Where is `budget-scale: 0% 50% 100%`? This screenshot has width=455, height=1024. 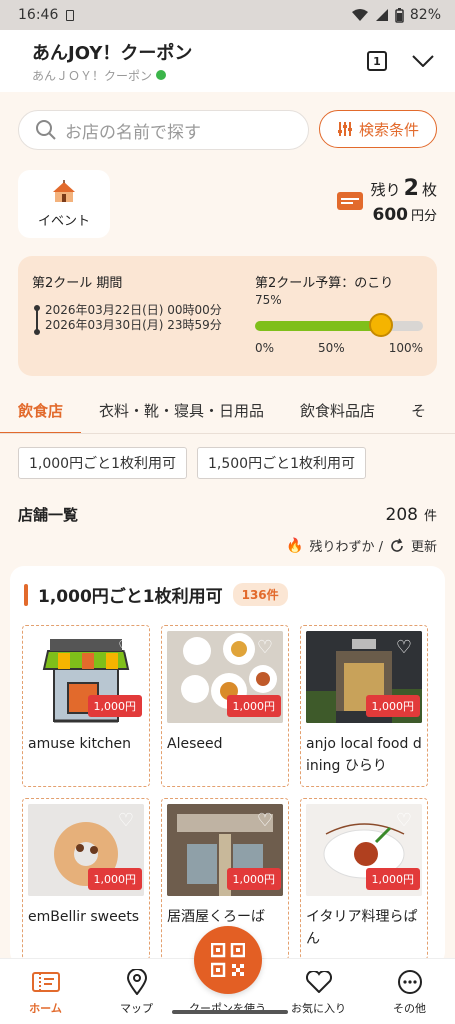
budget-scale: 0% 50% 100% is located at coordinates (339, 348).